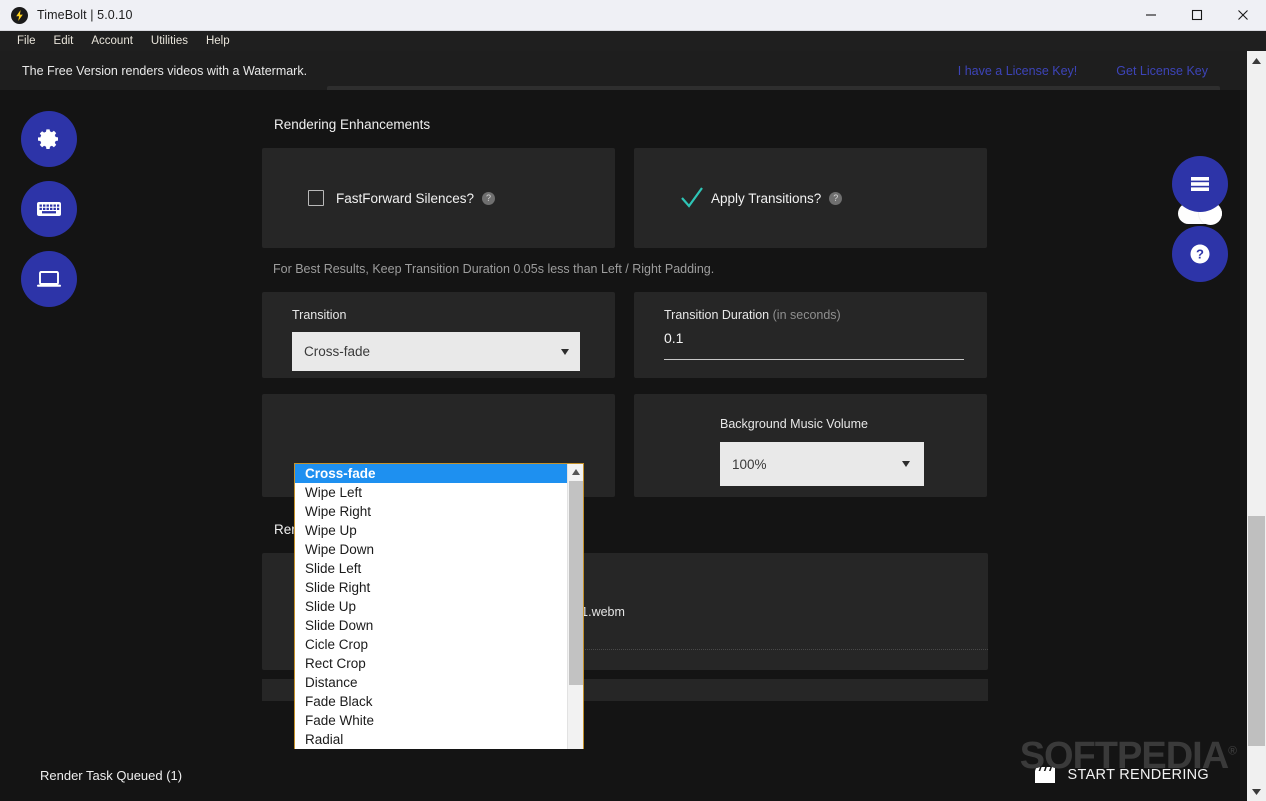  I want to click on start-rendering-button: START RENDERING, so click(1121, 775).